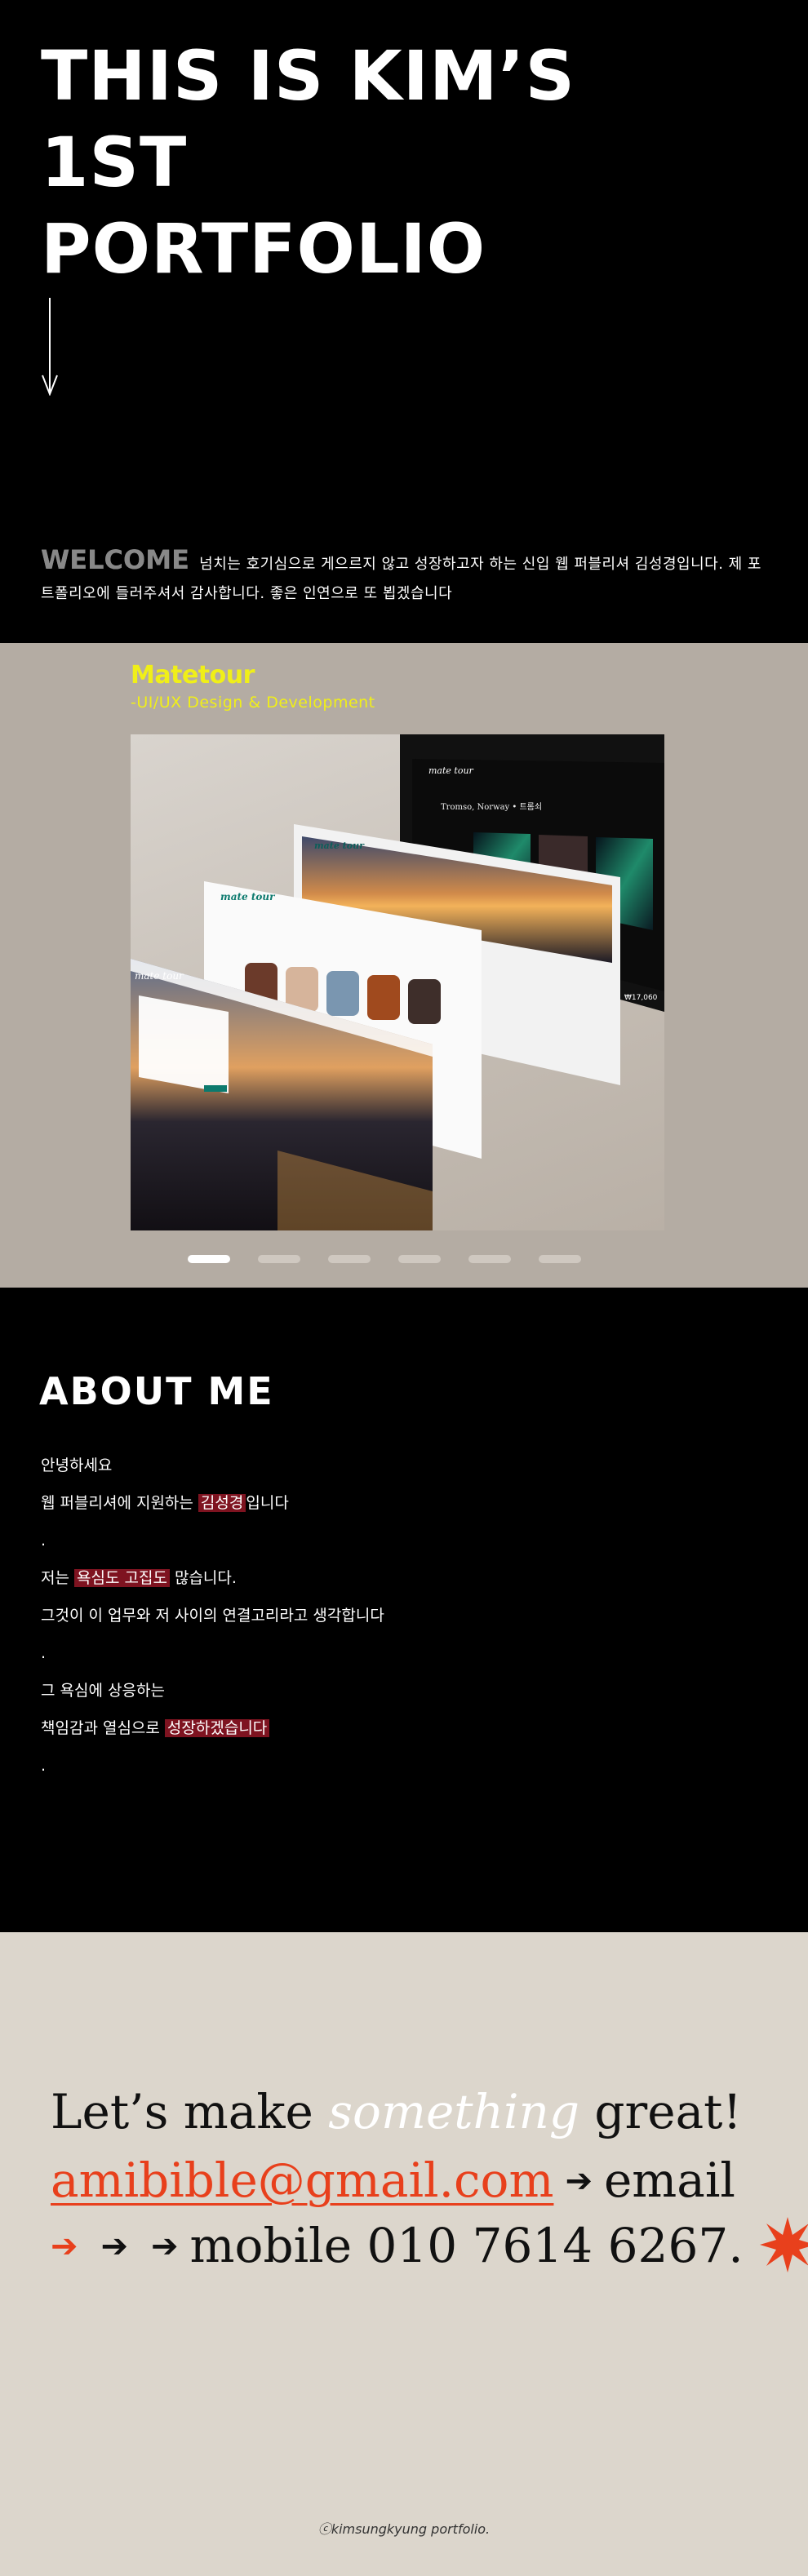 The image size is (808, 2576). Describe the element at coordinates (77, 1465) in the screenshot. I see `about-line: 안녕하세요` at that location.